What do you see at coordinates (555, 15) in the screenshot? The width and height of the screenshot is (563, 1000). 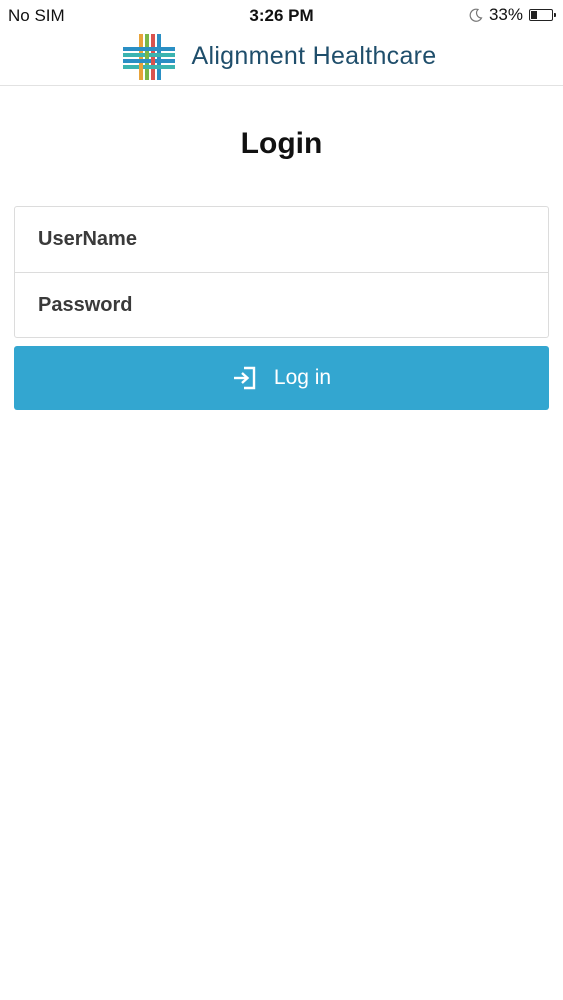 I see `battery-tip` at bounding box center [555, 15].